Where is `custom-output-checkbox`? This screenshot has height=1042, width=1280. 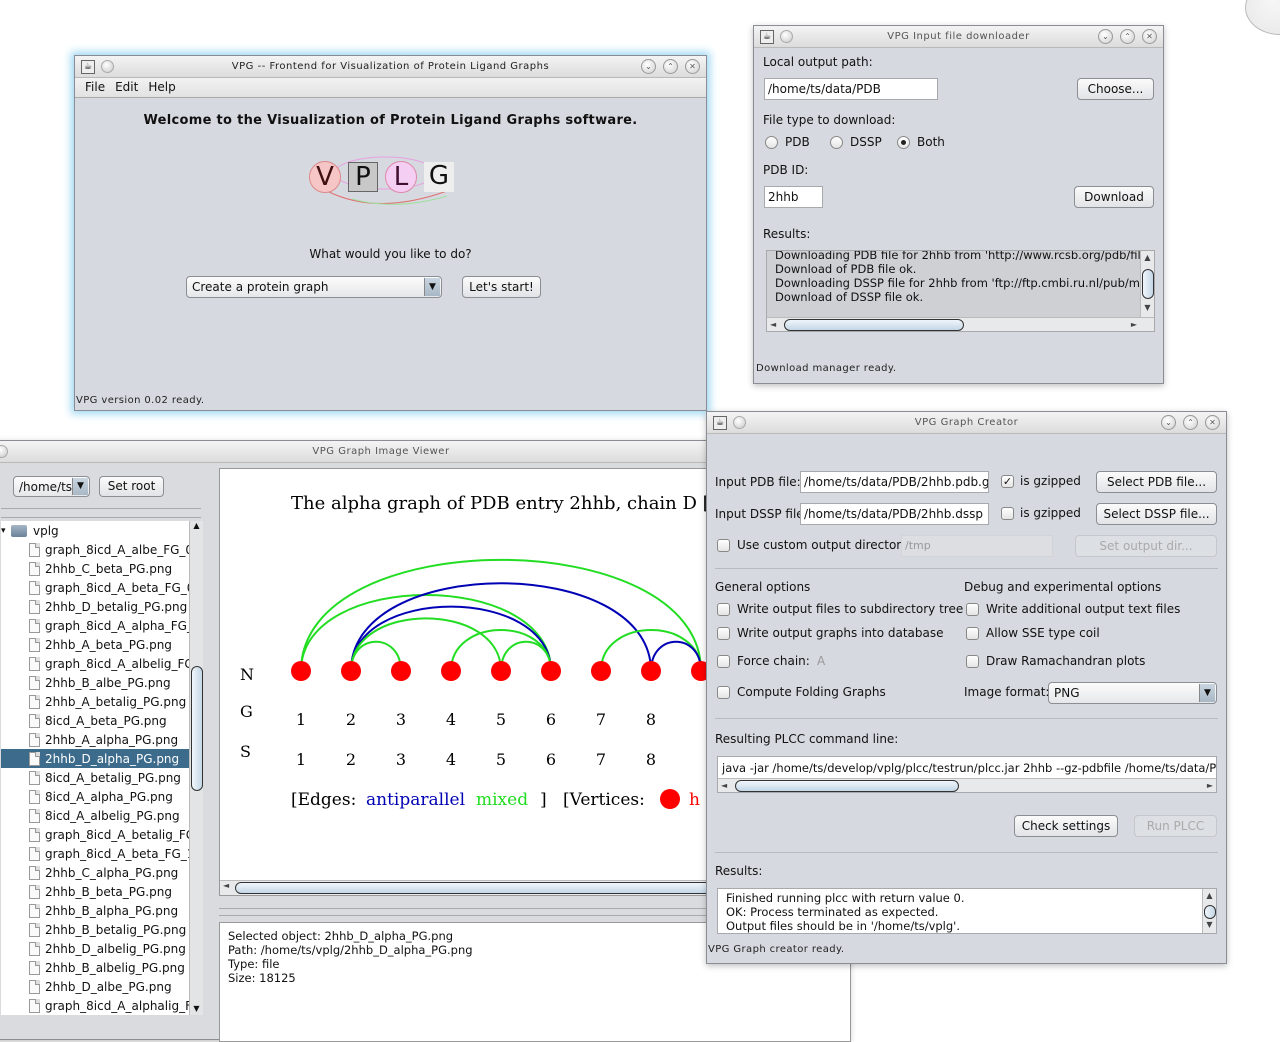
custom-output-checkbox is located at coordinates (723, 545).